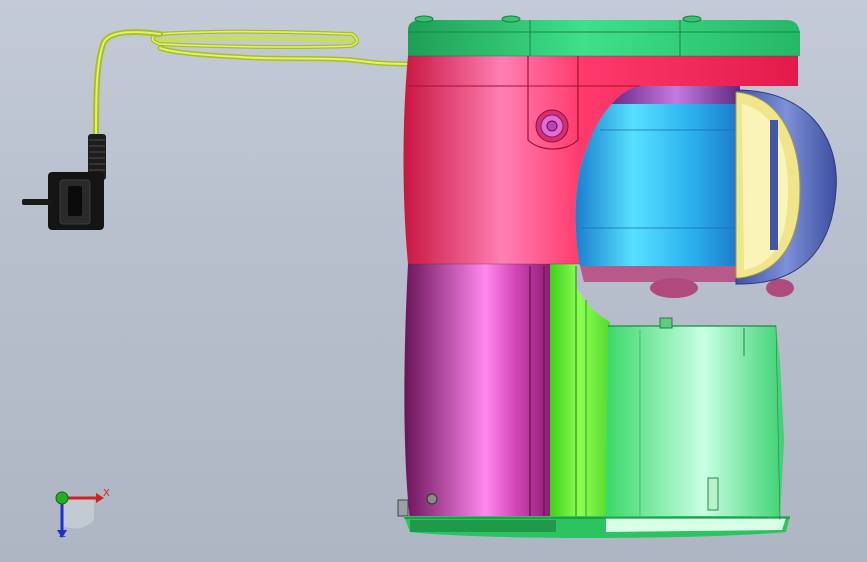  What do you see at coordinates (252, 84) in the screenshot?
I see `power-cord` at bounding box center [252, 84].